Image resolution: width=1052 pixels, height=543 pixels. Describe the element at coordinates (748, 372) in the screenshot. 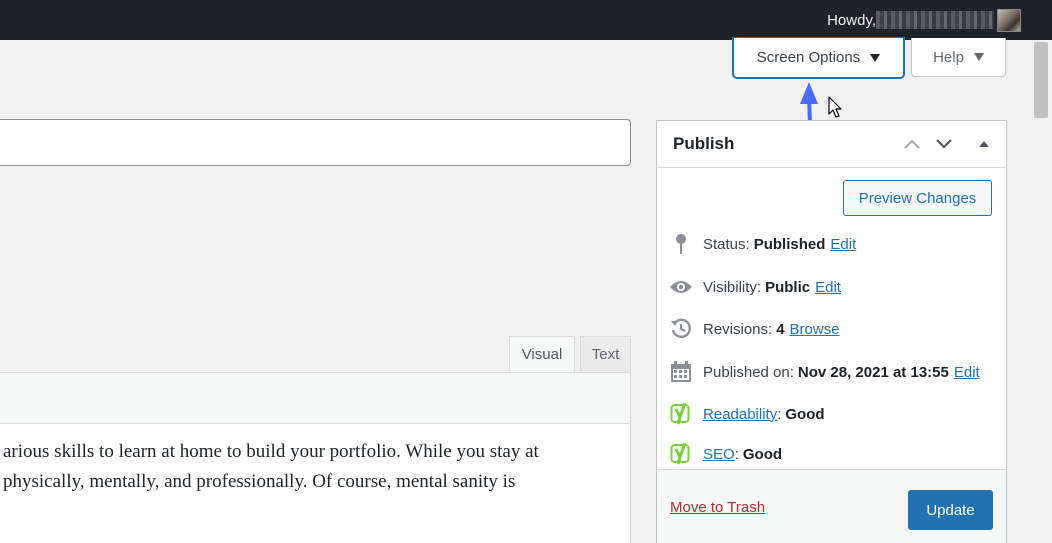

I see `published-on-label: Published on:` at that location.